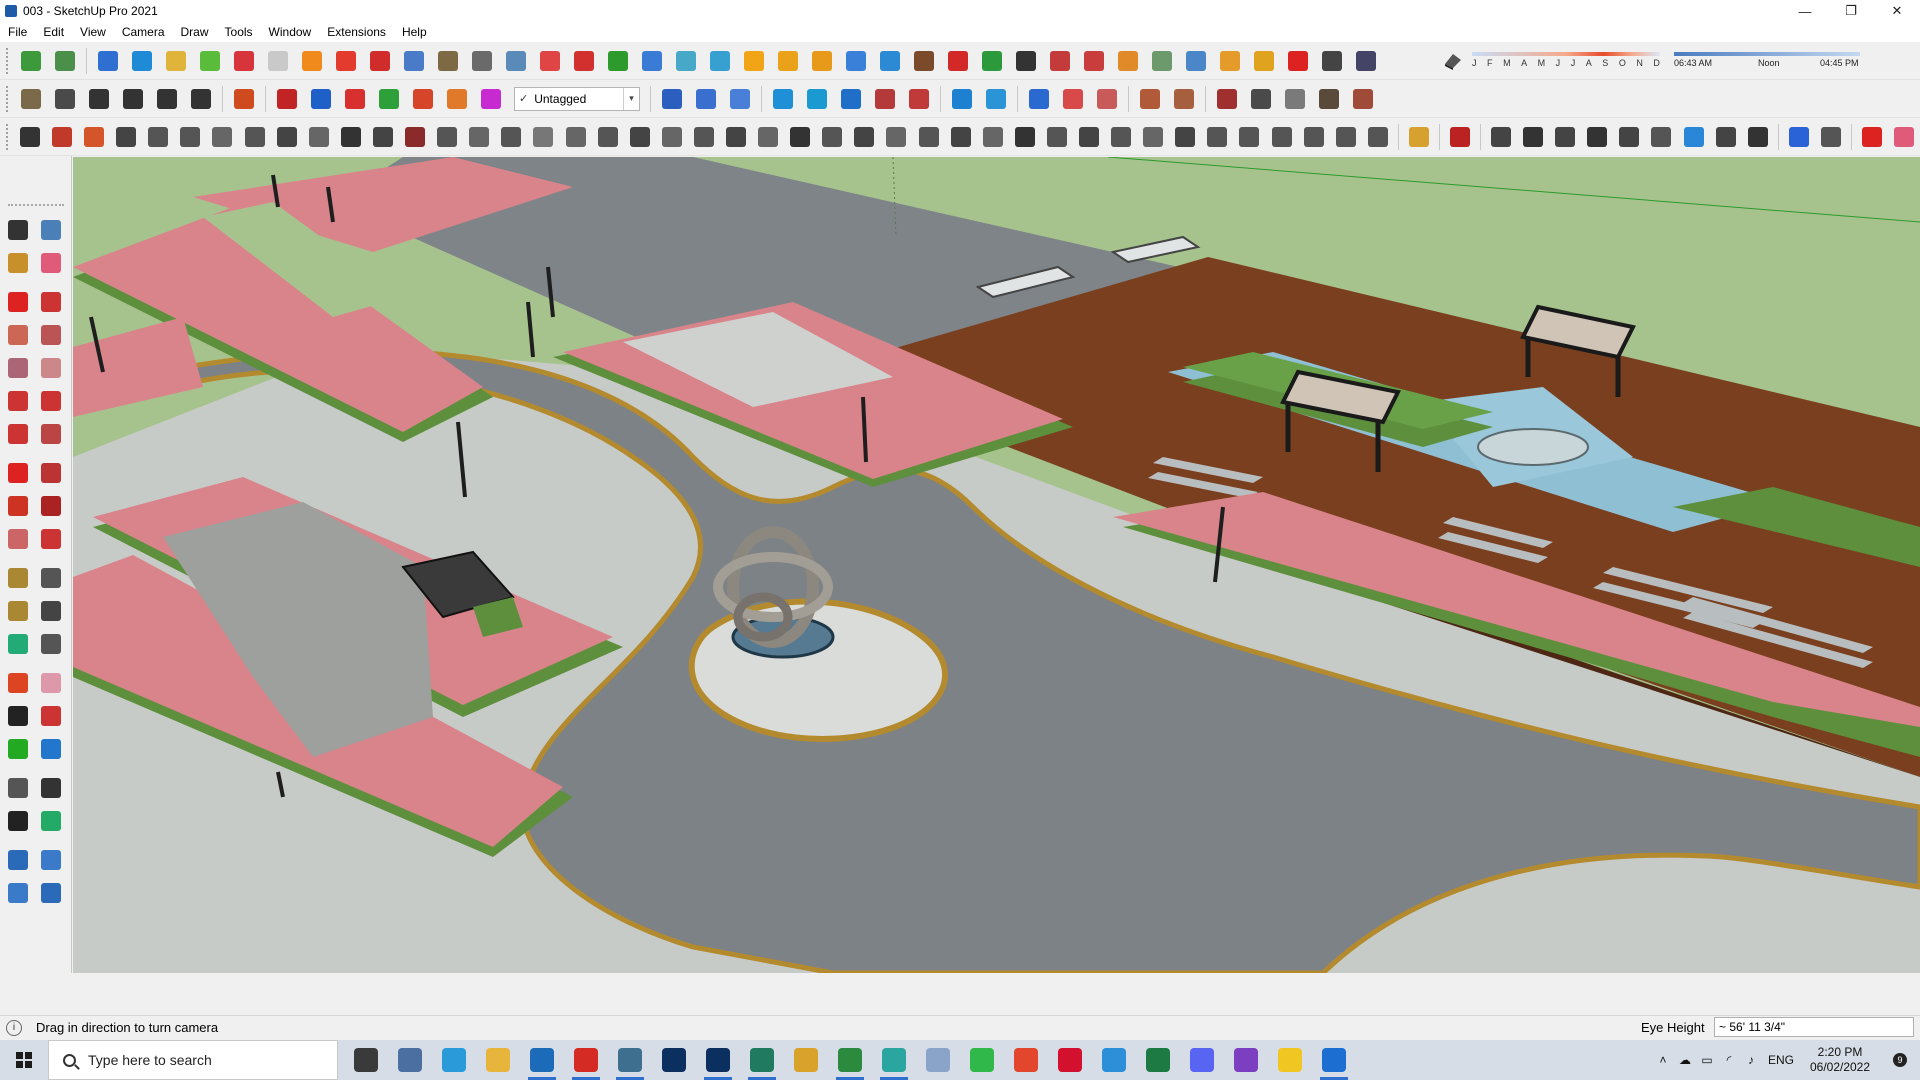 The height and width of the screenshot is (1080, 1920). What do you see at coordinates (195, 32) in the screenshot?
I see `menu-draw: Draw` at bounding box center [195, 32].